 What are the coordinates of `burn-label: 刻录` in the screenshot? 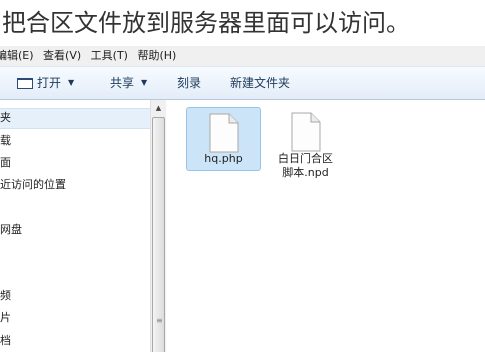 It's located at (189, 83).